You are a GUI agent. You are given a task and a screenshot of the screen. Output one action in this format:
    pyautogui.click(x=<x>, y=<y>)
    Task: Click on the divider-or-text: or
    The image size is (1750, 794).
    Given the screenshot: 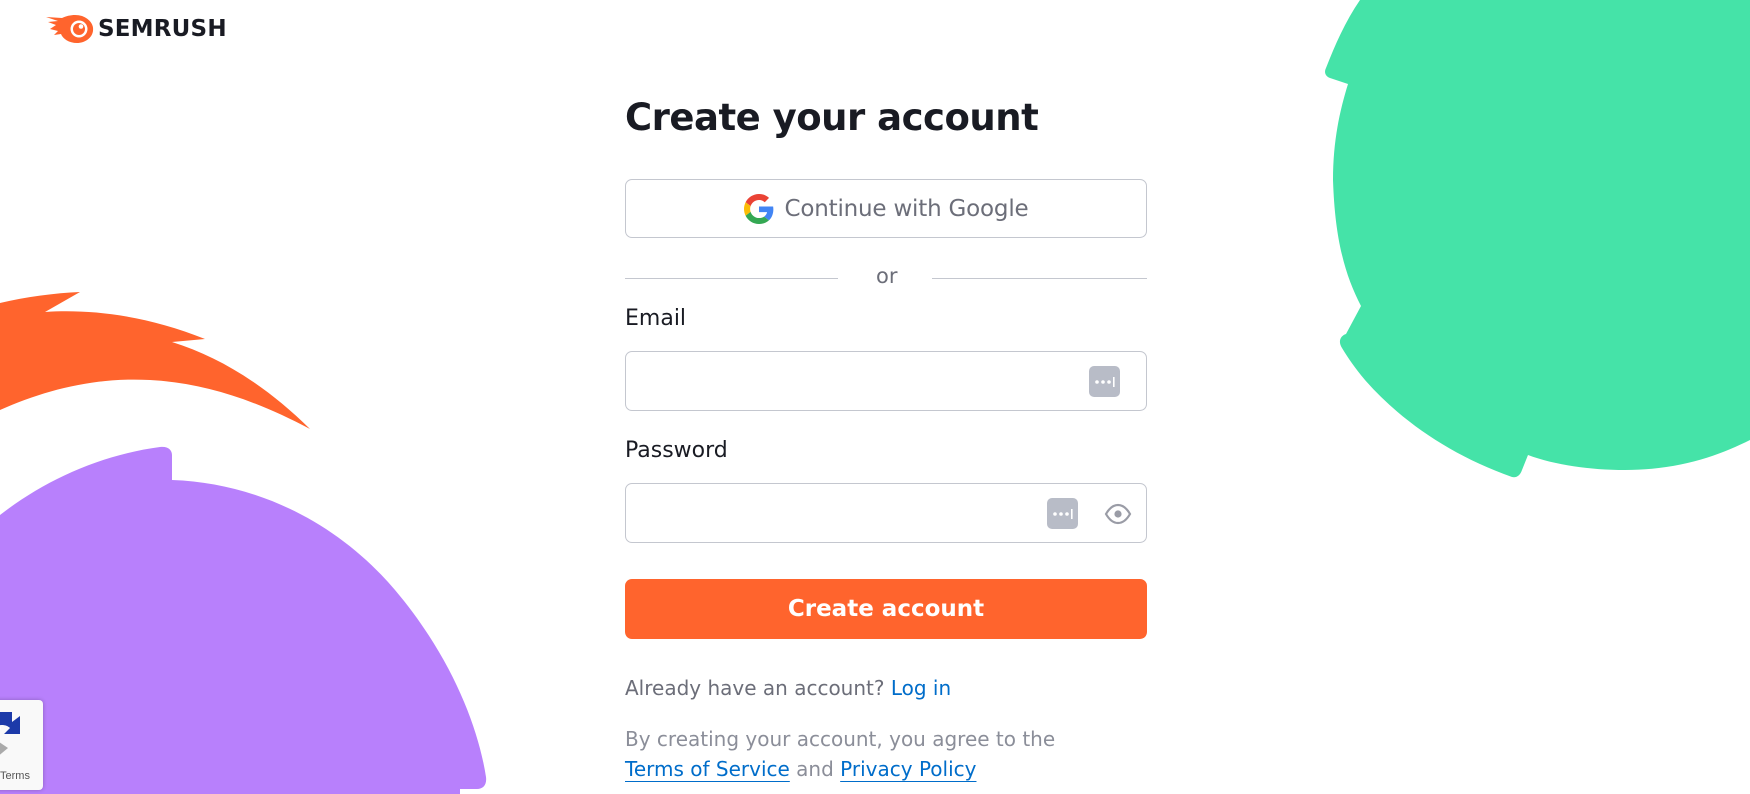 What is the action you would take?
    pyautogui.click(x=887, y=276)
    